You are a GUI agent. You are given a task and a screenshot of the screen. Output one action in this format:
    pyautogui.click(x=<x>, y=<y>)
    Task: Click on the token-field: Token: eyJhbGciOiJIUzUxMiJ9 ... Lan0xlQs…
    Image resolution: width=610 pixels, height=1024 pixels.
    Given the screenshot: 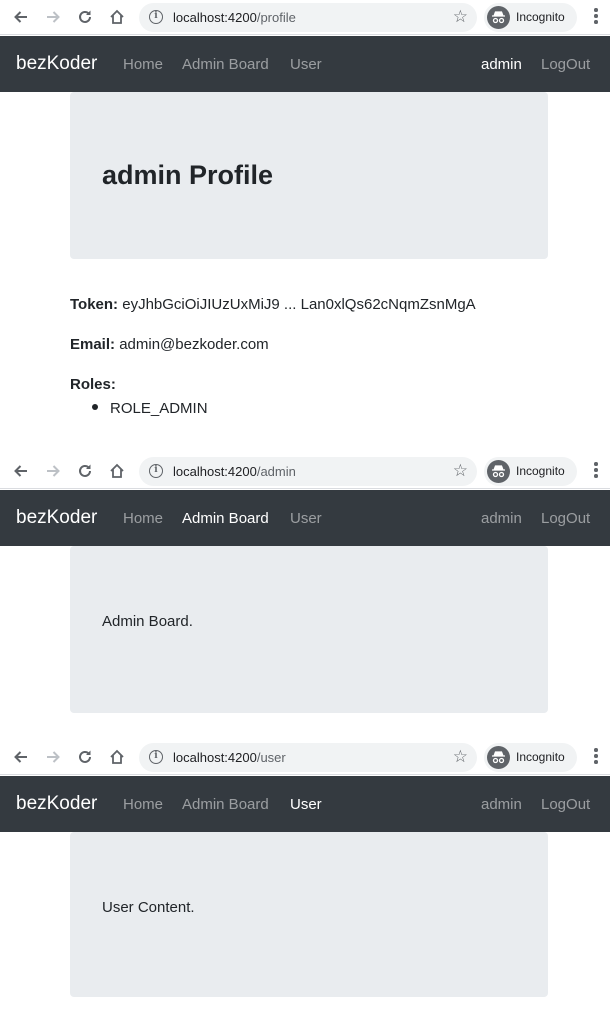 What is the action you would take?
    pyautogui.click(x=273, y=304)
    